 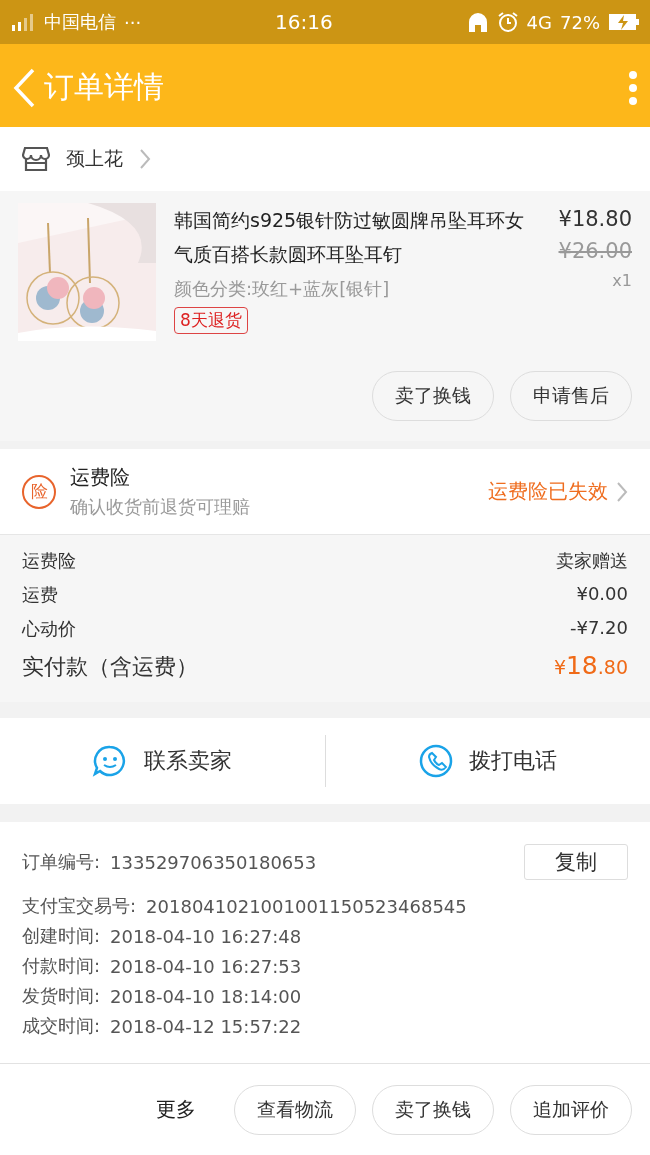 What do you see at coordinates (206, 936) in the screenshot?
I see `order-info-value: 2018-04-10 16:27:48` at bounding box center [206, 936].